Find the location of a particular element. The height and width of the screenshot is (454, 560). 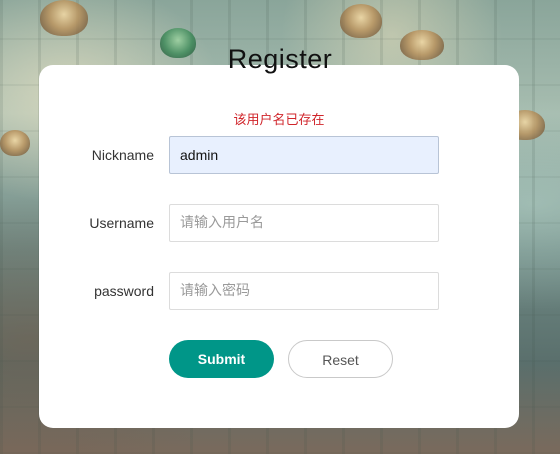

username-label: Username is located at coordinates (121, 223).